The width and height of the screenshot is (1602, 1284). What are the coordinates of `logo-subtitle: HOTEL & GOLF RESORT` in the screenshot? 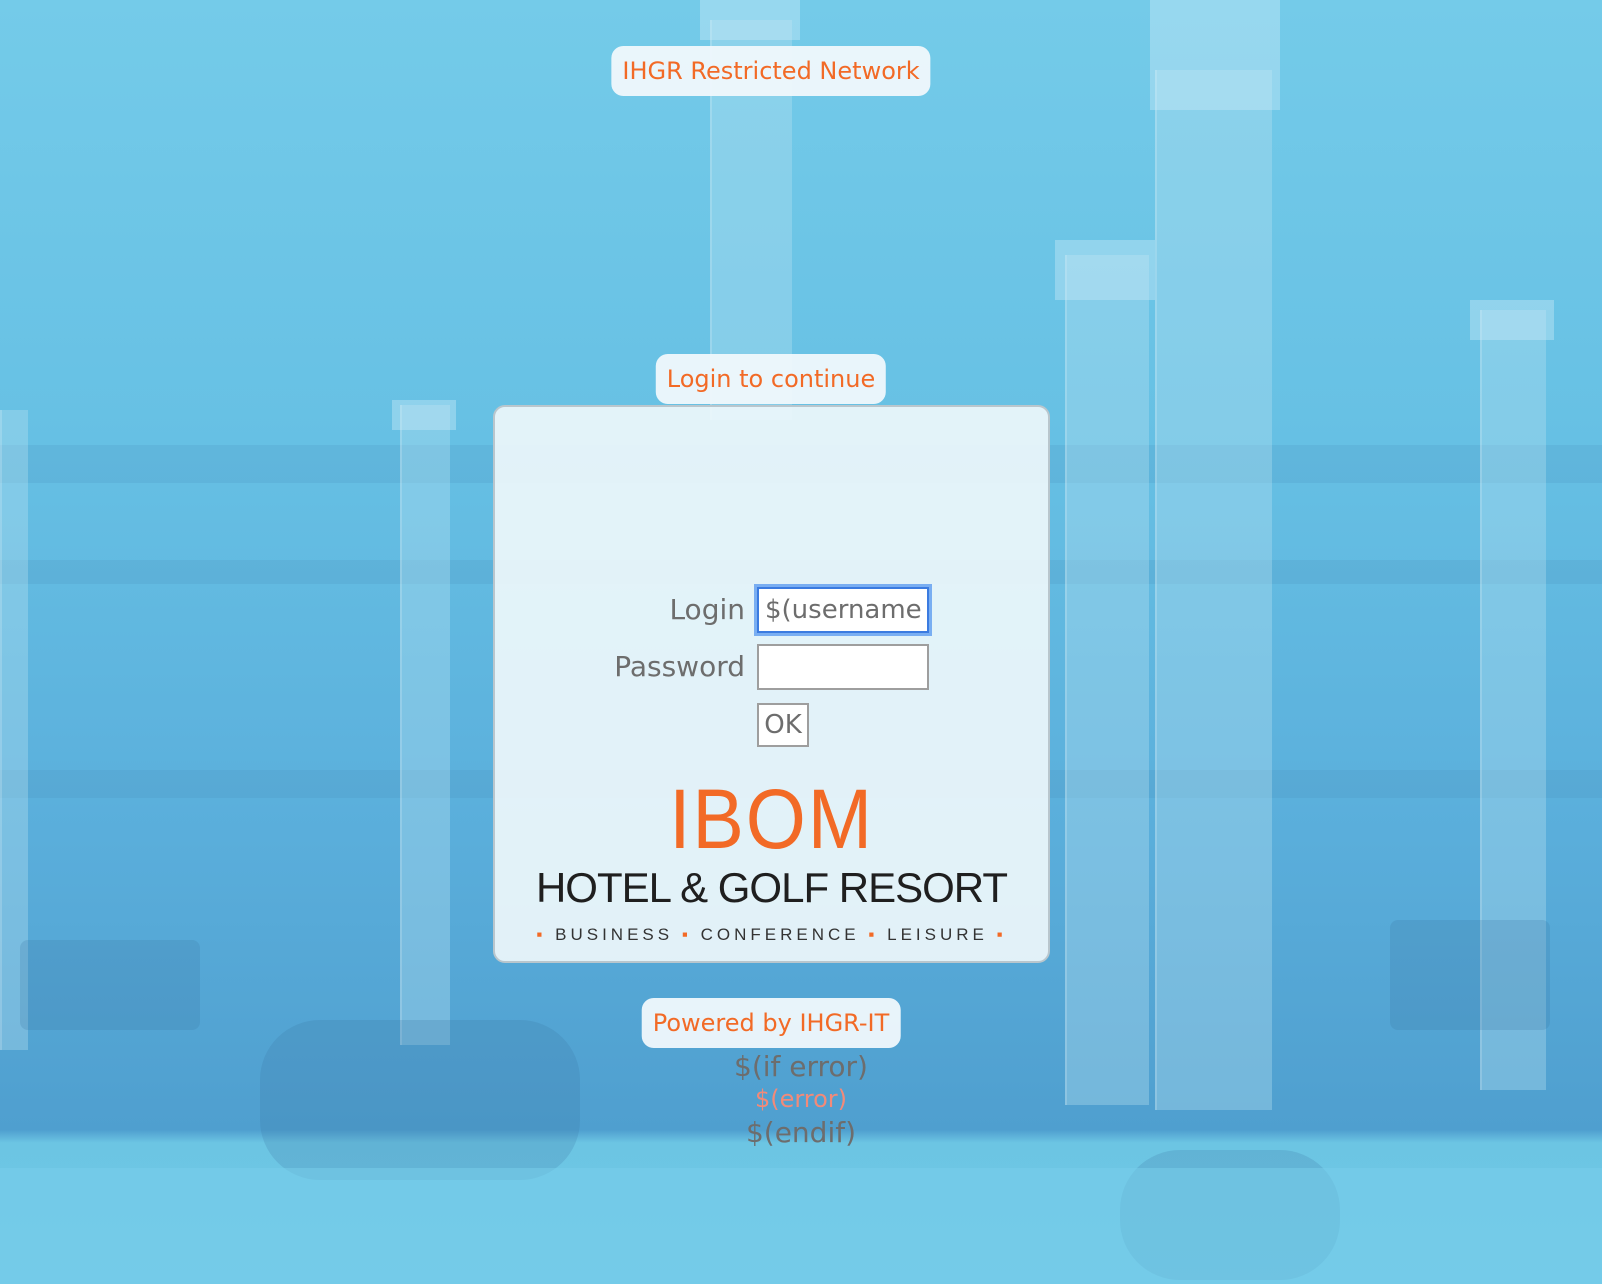 It's located at (771, 887).